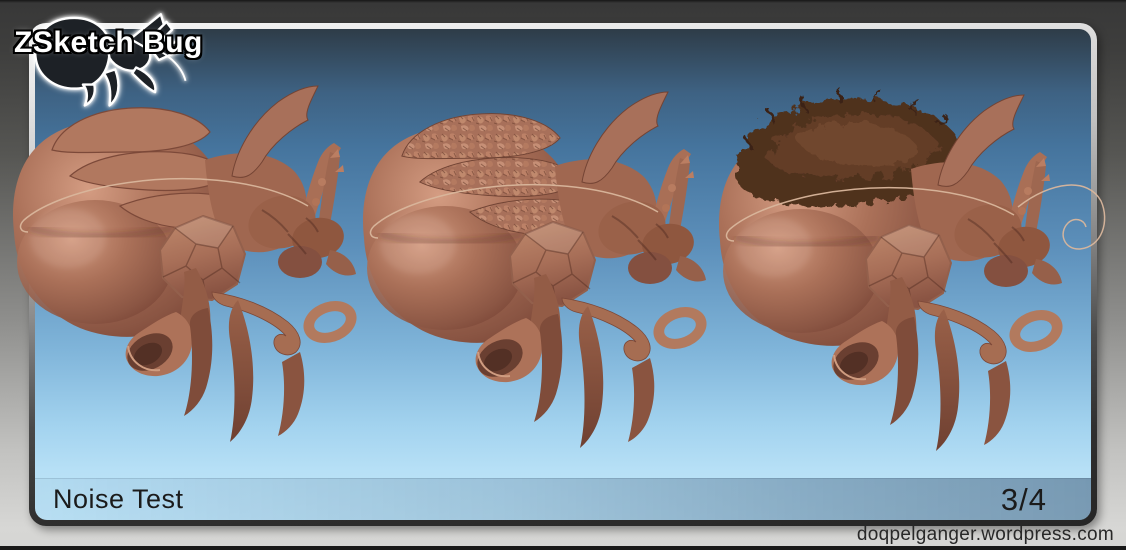  Describe the element at coordinates (563, 548) in the screenshot. I see `bottom-edge-line` at that location.